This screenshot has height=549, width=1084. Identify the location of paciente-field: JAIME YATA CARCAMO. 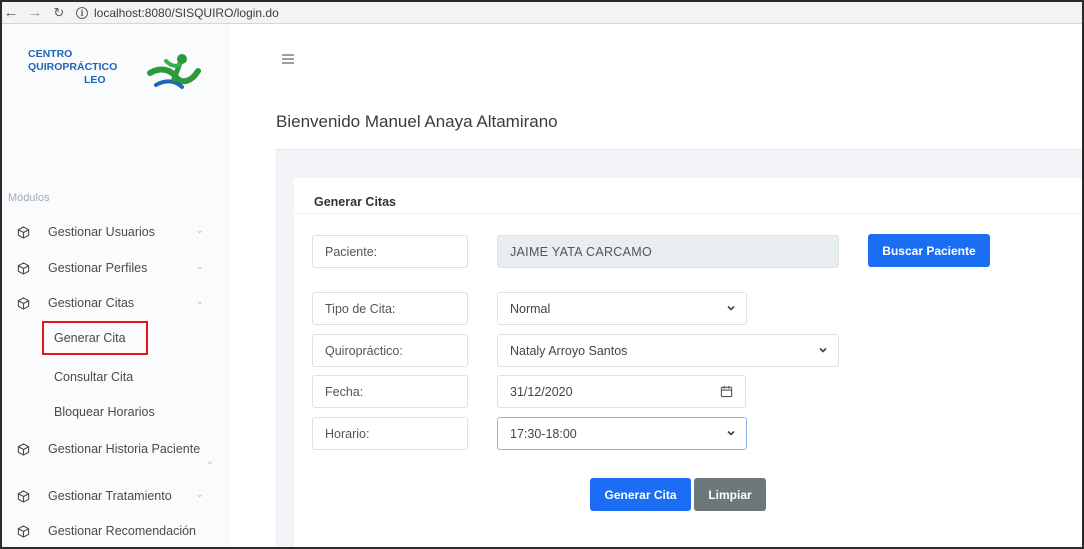
(668, 251).